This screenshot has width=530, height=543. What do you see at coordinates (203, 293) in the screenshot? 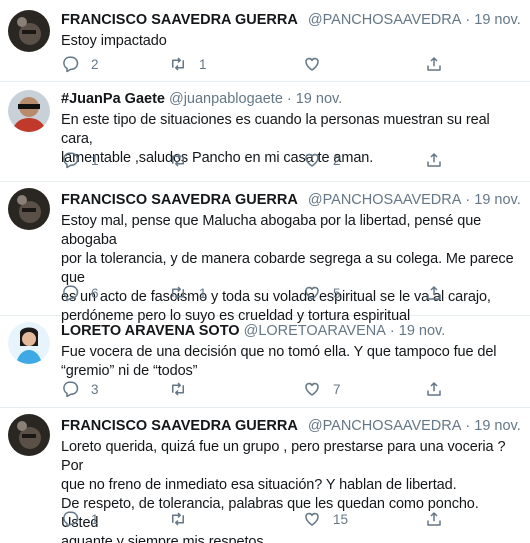
I see `retweet-count: 1` at bounding box center [203, 293].